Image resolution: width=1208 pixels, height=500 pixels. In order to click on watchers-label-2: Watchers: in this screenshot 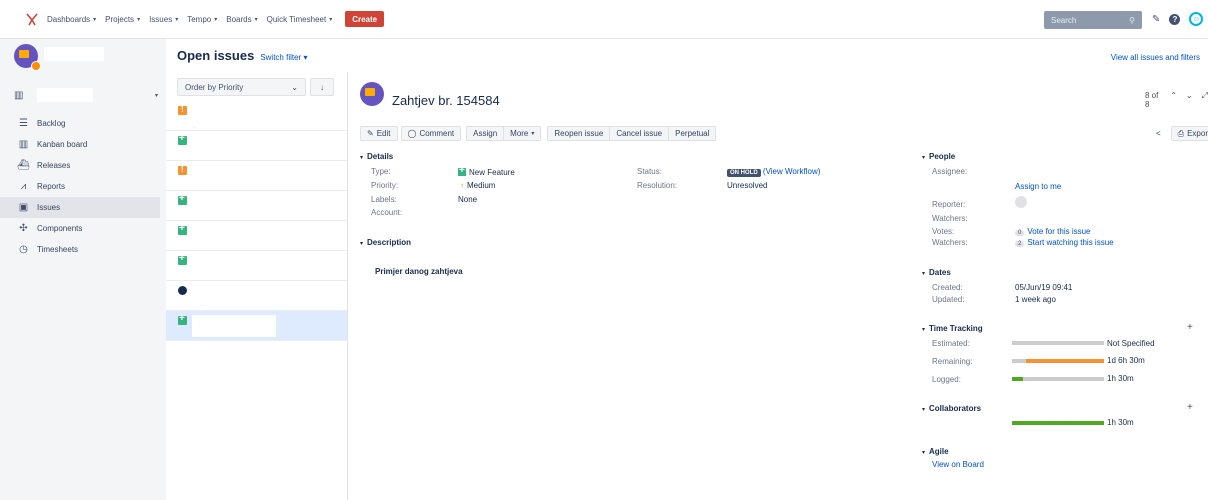, I will do `click(950, 242)`.